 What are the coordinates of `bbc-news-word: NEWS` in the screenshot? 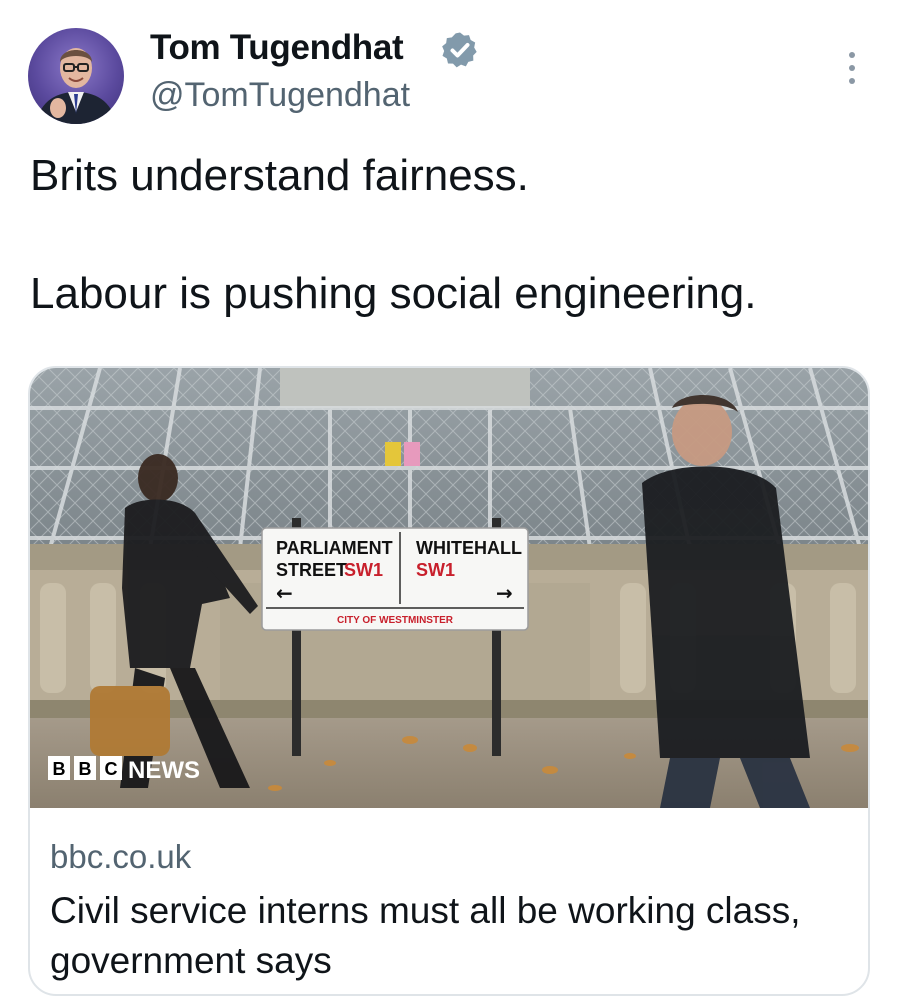 It's located at (164, 770).